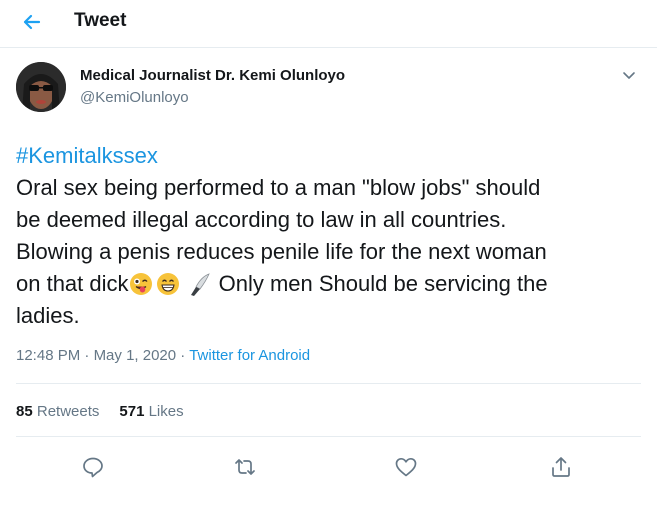  What do you see at coordinates (48, 315) in the screenshot?
I see `tweet-line: ladies.` at bounding box center [48, 315].